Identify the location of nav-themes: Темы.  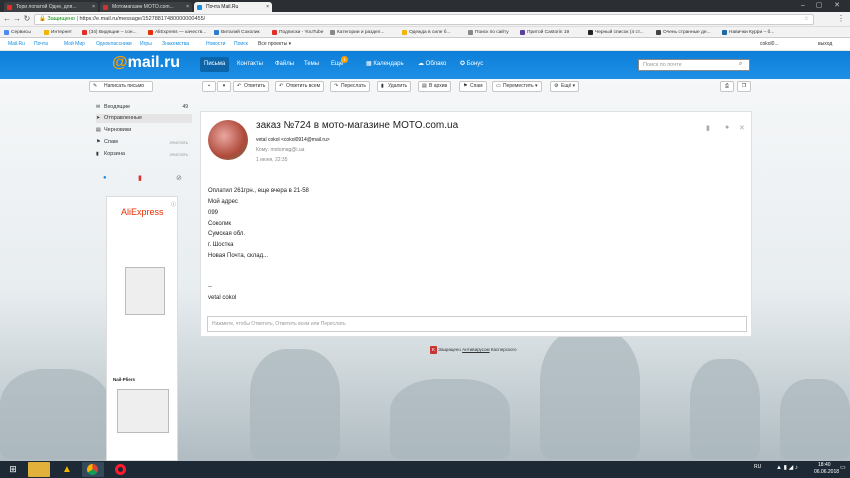
(311, 64).